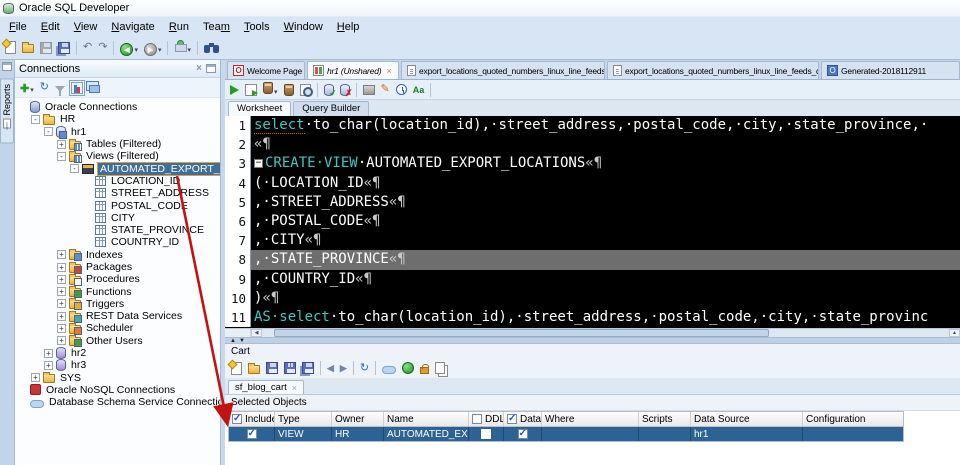  Describe the element at coordinates (288, 89) in the screenshot. I see `sql-tuning-icon` at that location.